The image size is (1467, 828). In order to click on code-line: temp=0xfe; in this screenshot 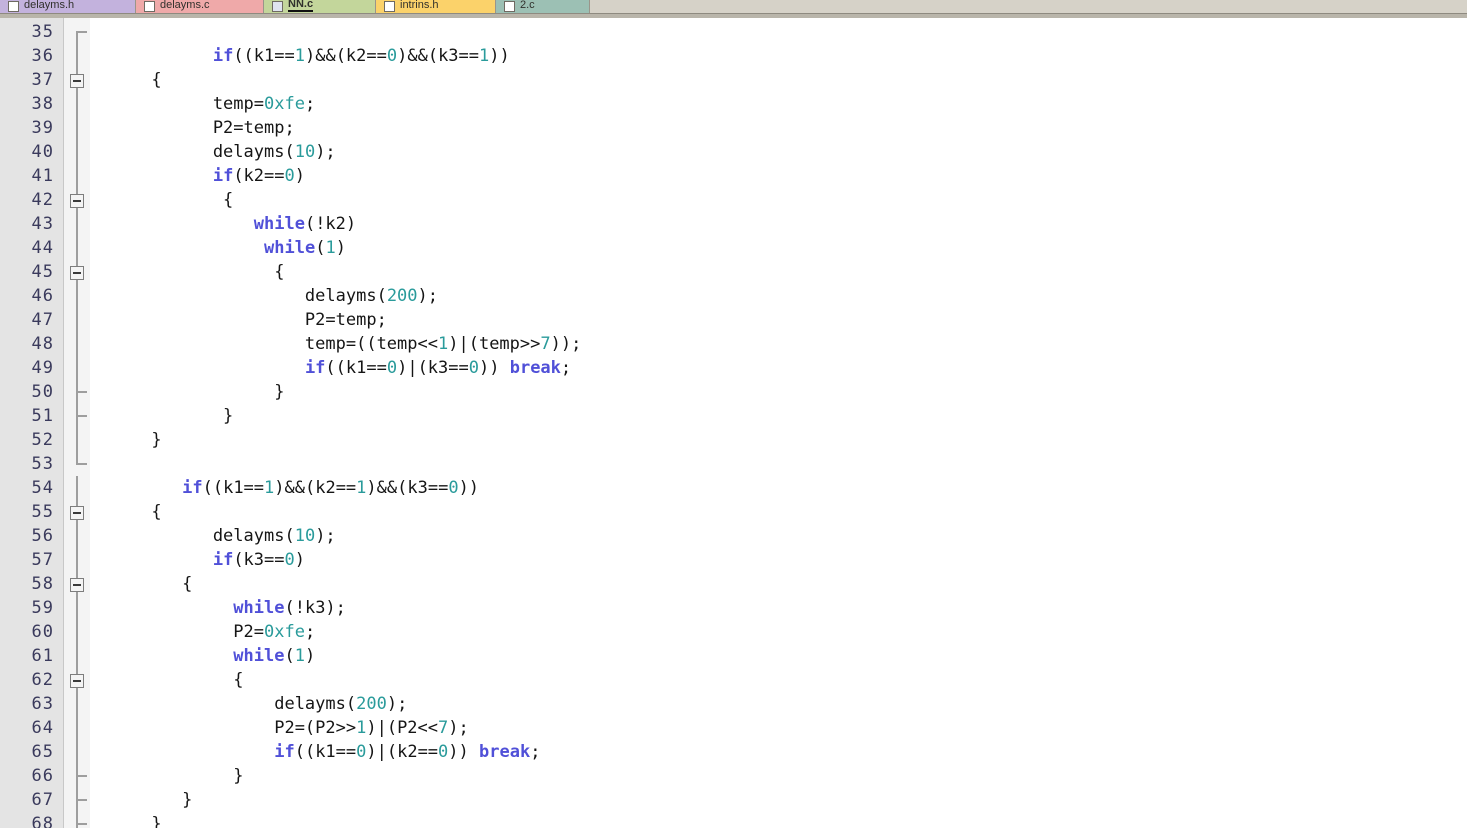, I will do `click(778, 104)`.